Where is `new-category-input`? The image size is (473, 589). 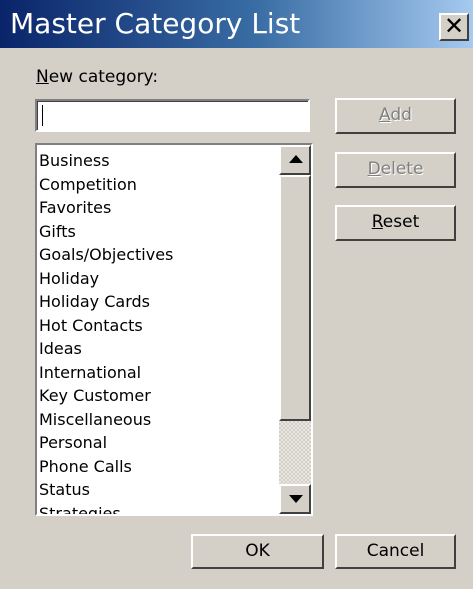
new-category-input is located at coordinates (172, 115).